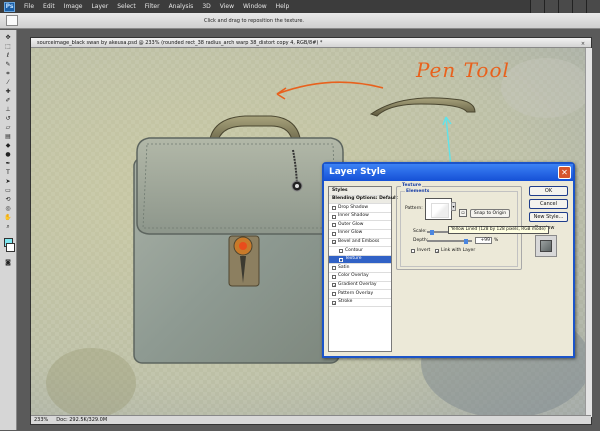 The width and height of the screenshot is (600, 431). What do you see at coordinates (344, 267) in the screenshot?
I see `style-item-label: Satin` at bounding box center [344, 267].